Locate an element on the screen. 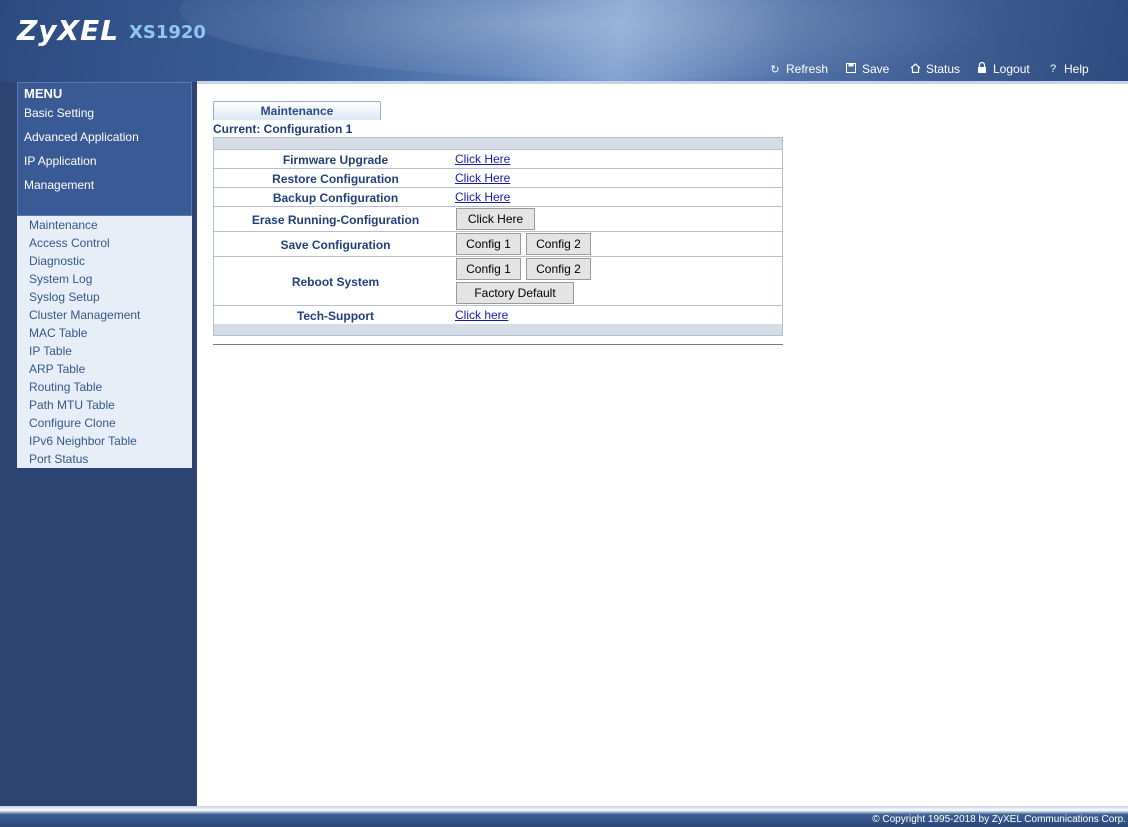  submenu-item-maintenance: Maintenance is located at coordinates (63, 225).